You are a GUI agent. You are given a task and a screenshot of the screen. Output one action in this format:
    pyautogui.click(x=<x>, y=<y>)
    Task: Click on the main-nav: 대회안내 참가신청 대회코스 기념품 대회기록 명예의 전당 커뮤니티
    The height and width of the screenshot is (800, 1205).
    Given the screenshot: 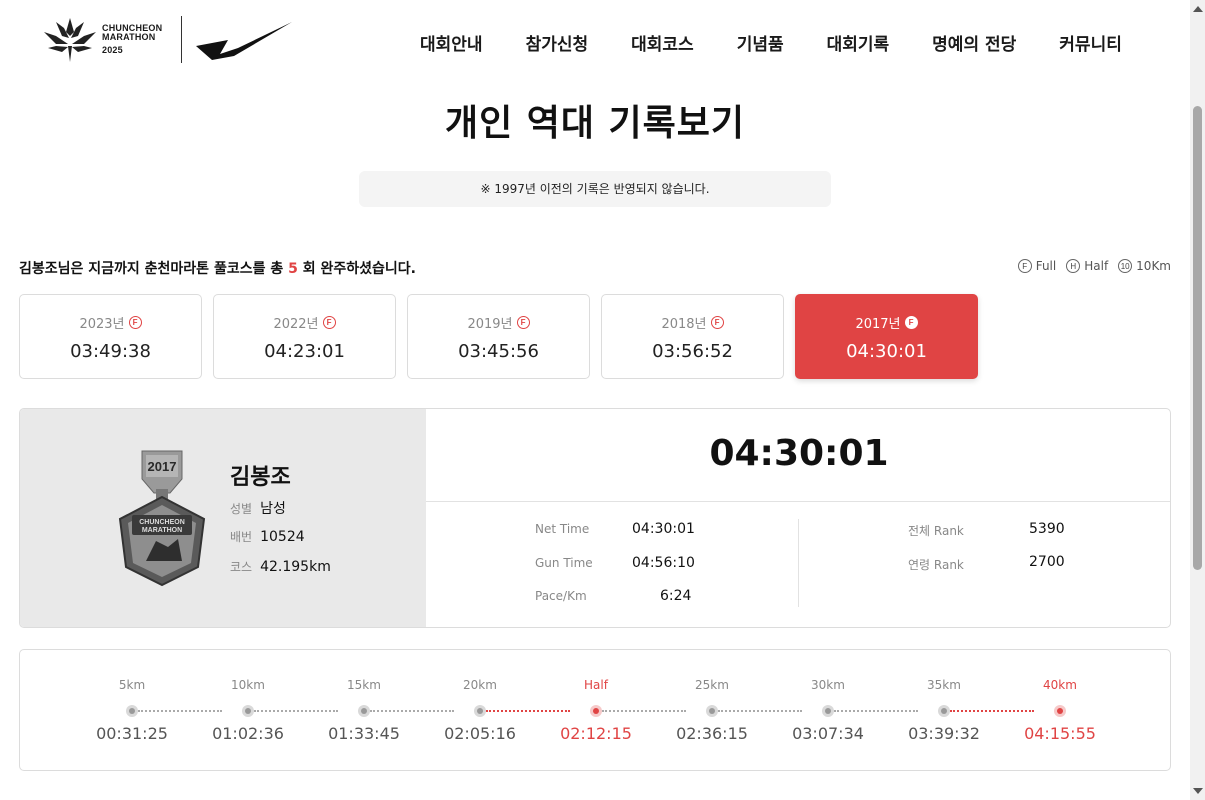 What is the action you would take?
    pyautogui.click(x=771, y=42)
    